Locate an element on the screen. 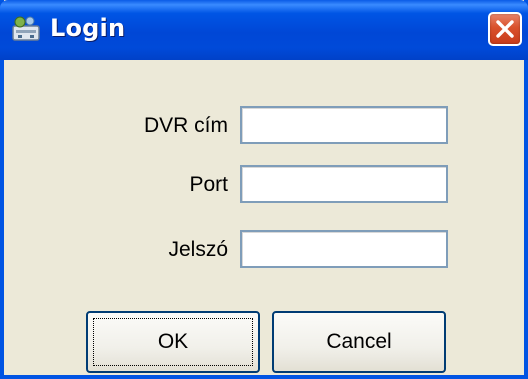 This screenshot has height=379, width=528. cancel-button-label: Cancel is located at coordinates (359, 341).